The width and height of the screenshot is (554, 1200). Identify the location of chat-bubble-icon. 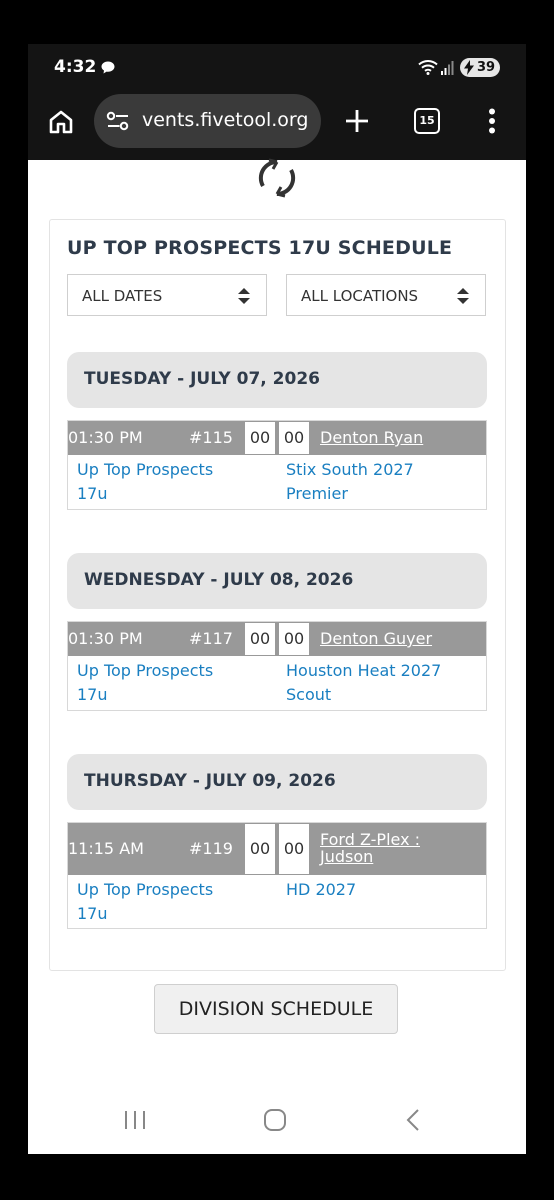
(108, 67).